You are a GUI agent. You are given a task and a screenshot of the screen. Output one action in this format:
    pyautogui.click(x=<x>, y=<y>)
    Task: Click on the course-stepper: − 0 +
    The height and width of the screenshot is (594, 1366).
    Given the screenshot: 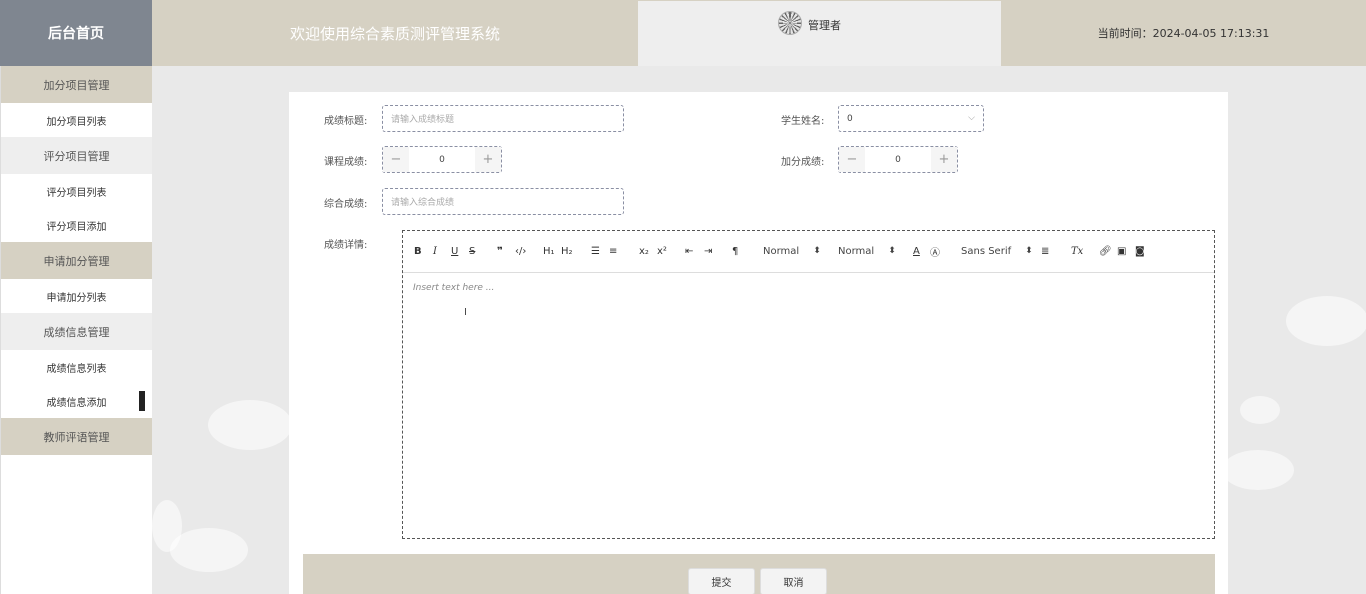 What is the action you would take?
    pyautogui.click(x=442, y=159)
    